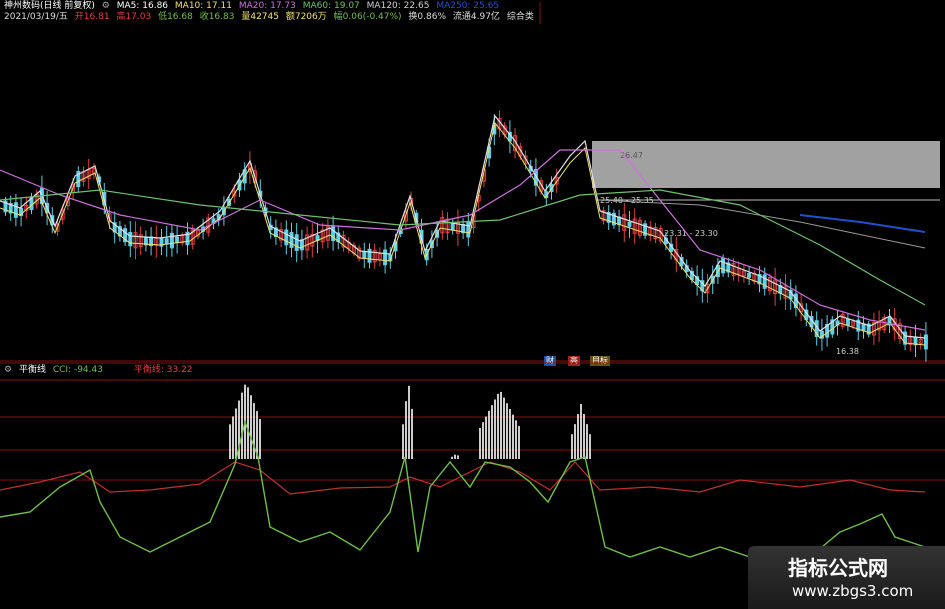 This screenshot has width=945, height=609. Describe the element at coordinates (838, 568) in the screenshot. I see `watermark-title: 指标公式网` at that location.